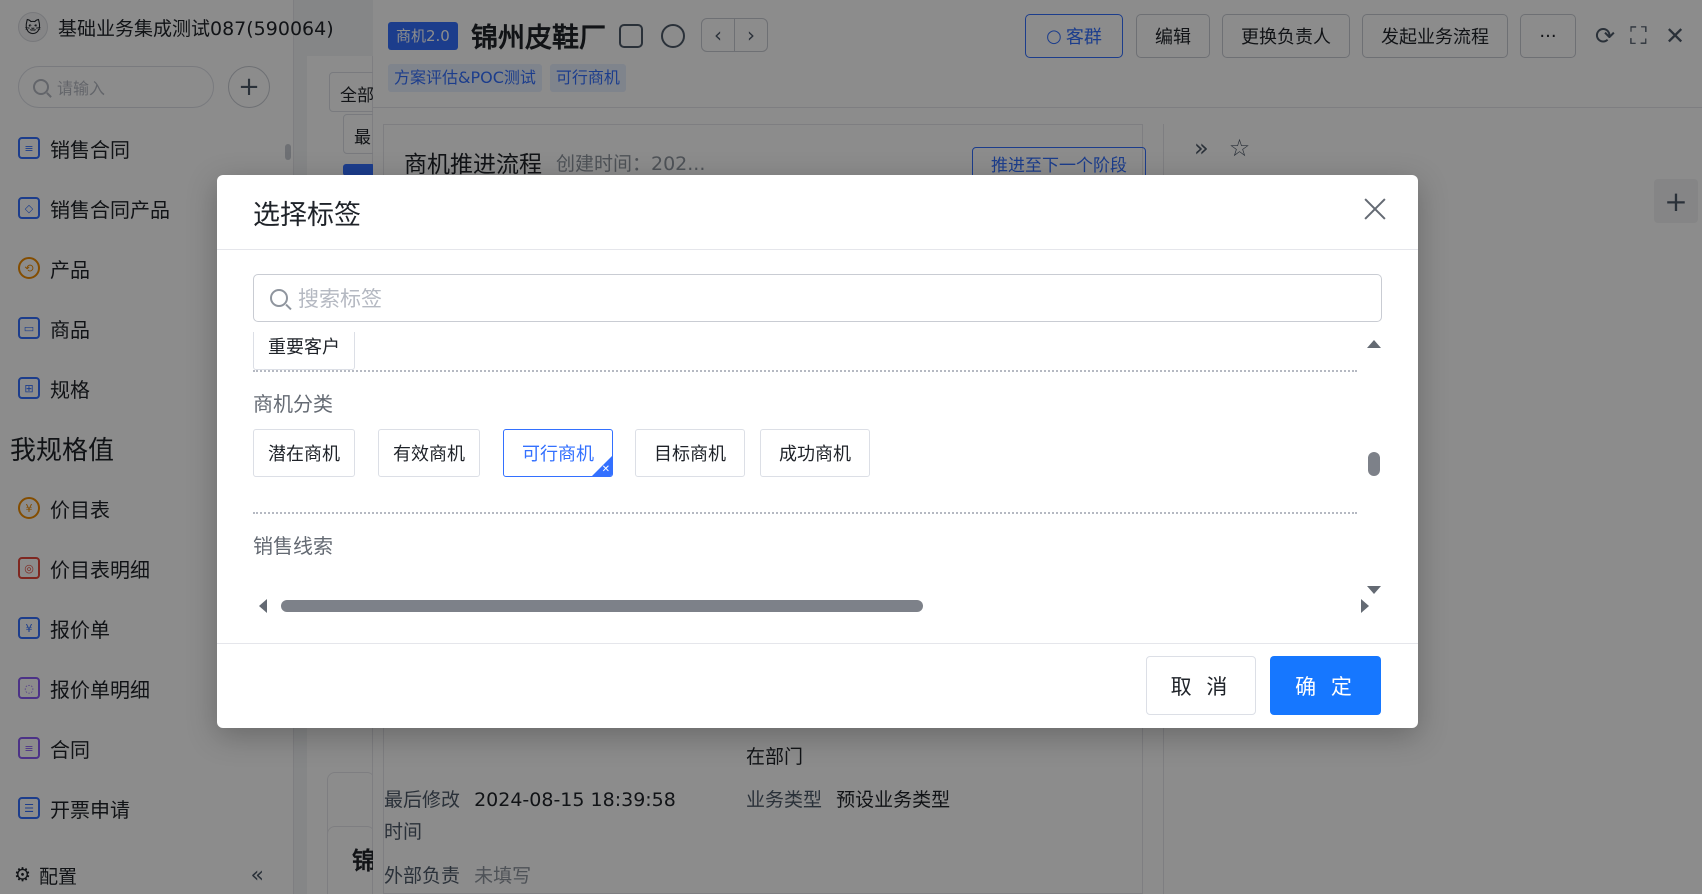 This screenshot has width=1702, height=894. Describe the element at coordinates (817, 249) in the screenshot. I see `header-divider` at that location.